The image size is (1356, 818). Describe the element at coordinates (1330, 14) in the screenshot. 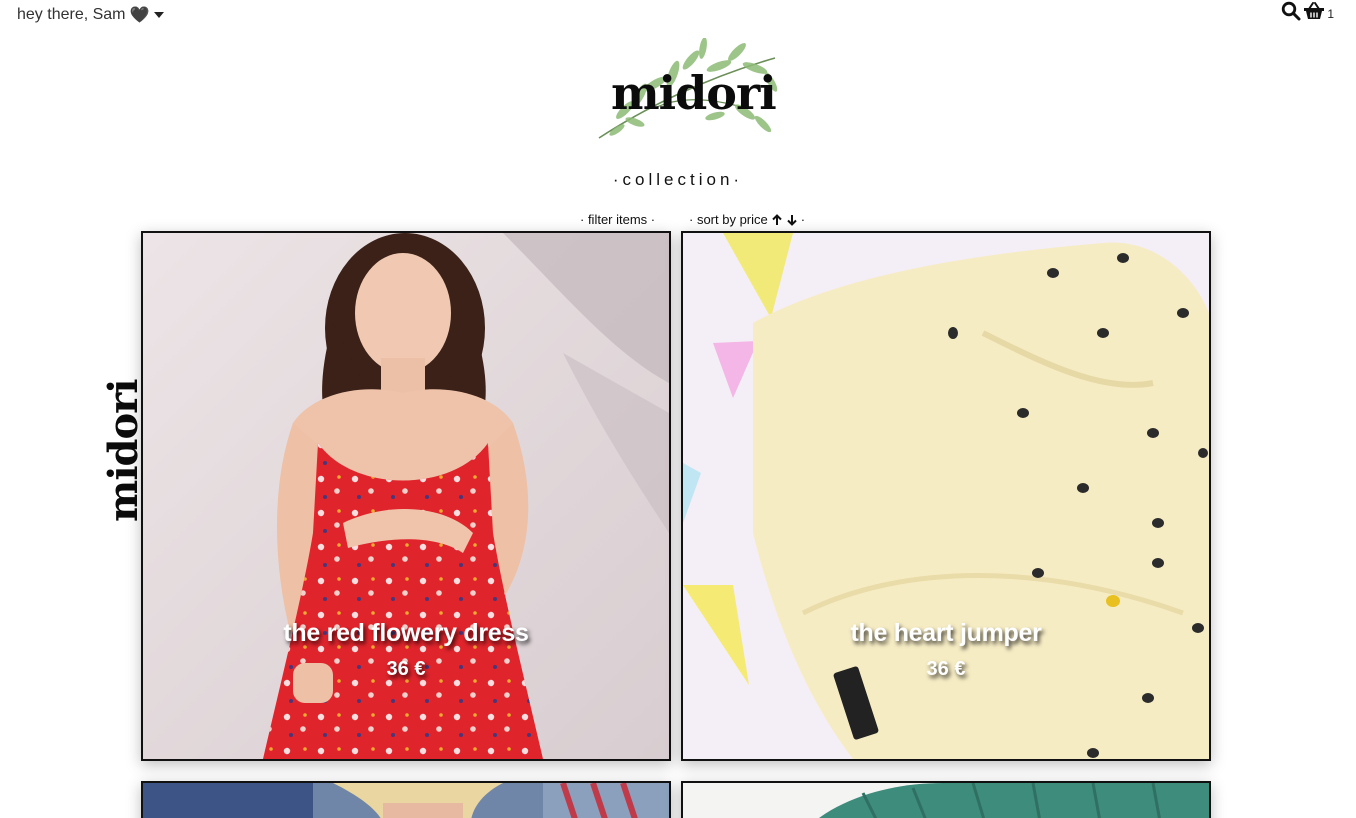

I see `cart-count-badge: 1` at that location.